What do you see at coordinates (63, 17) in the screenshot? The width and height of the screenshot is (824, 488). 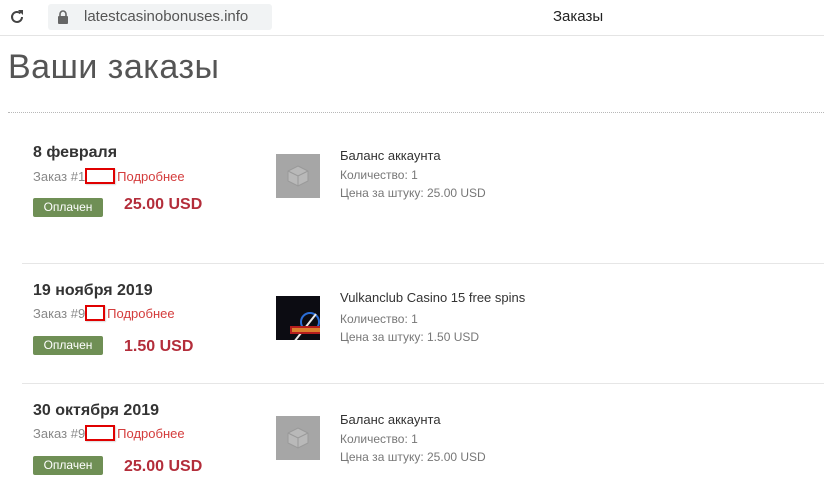 I see `lock-icon` at bounding box center [63, 17].